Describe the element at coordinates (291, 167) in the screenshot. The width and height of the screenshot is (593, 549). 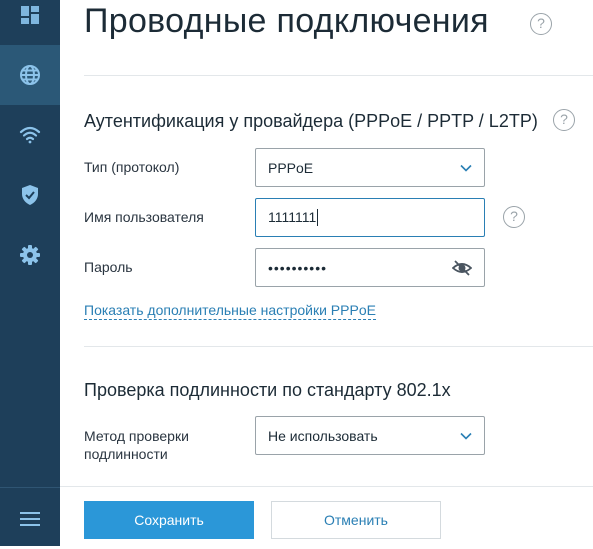
I see `protocol-value: PPPoE` at that location.